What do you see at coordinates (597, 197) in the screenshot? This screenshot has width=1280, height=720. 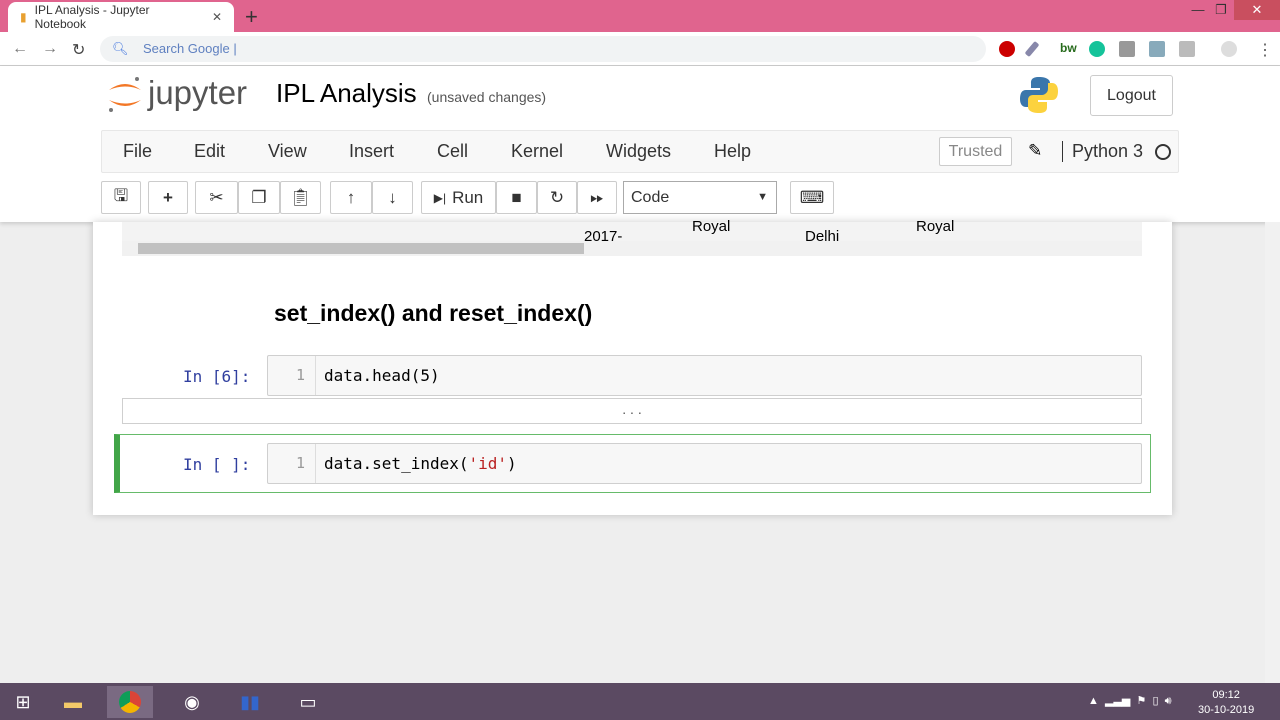 I see `restart-run-all-icon: ⏩︎` at bounding box center [597, 197].